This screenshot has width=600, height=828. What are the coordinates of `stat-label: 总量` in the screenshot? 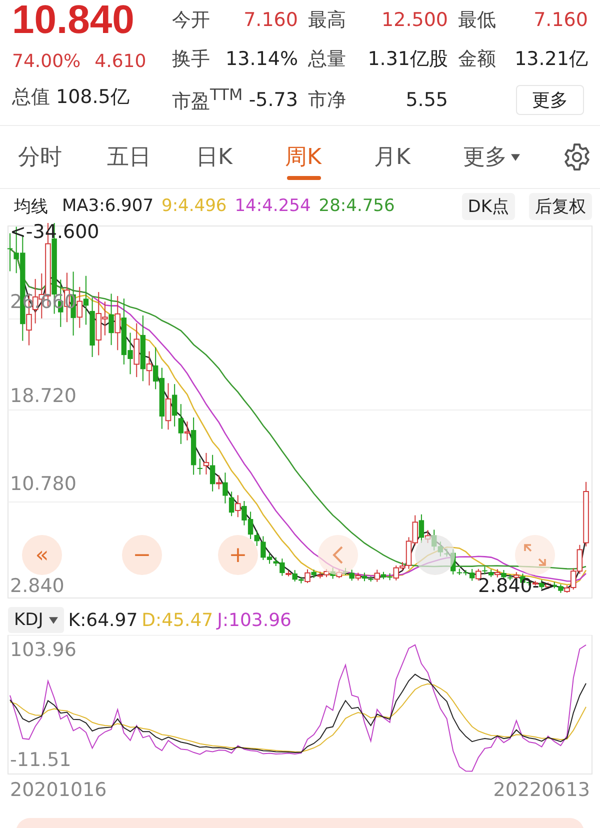 It's located at (327, 59).